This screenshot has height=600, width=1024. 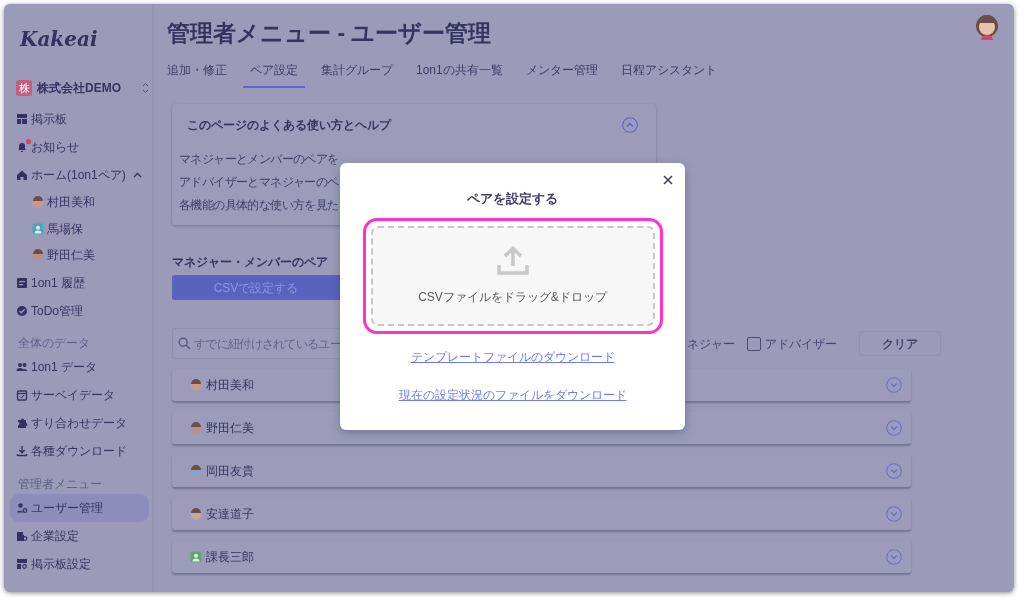 I want to click on help-text: アドバイザーとマネジャーのペ, so click(x=259, y=182).